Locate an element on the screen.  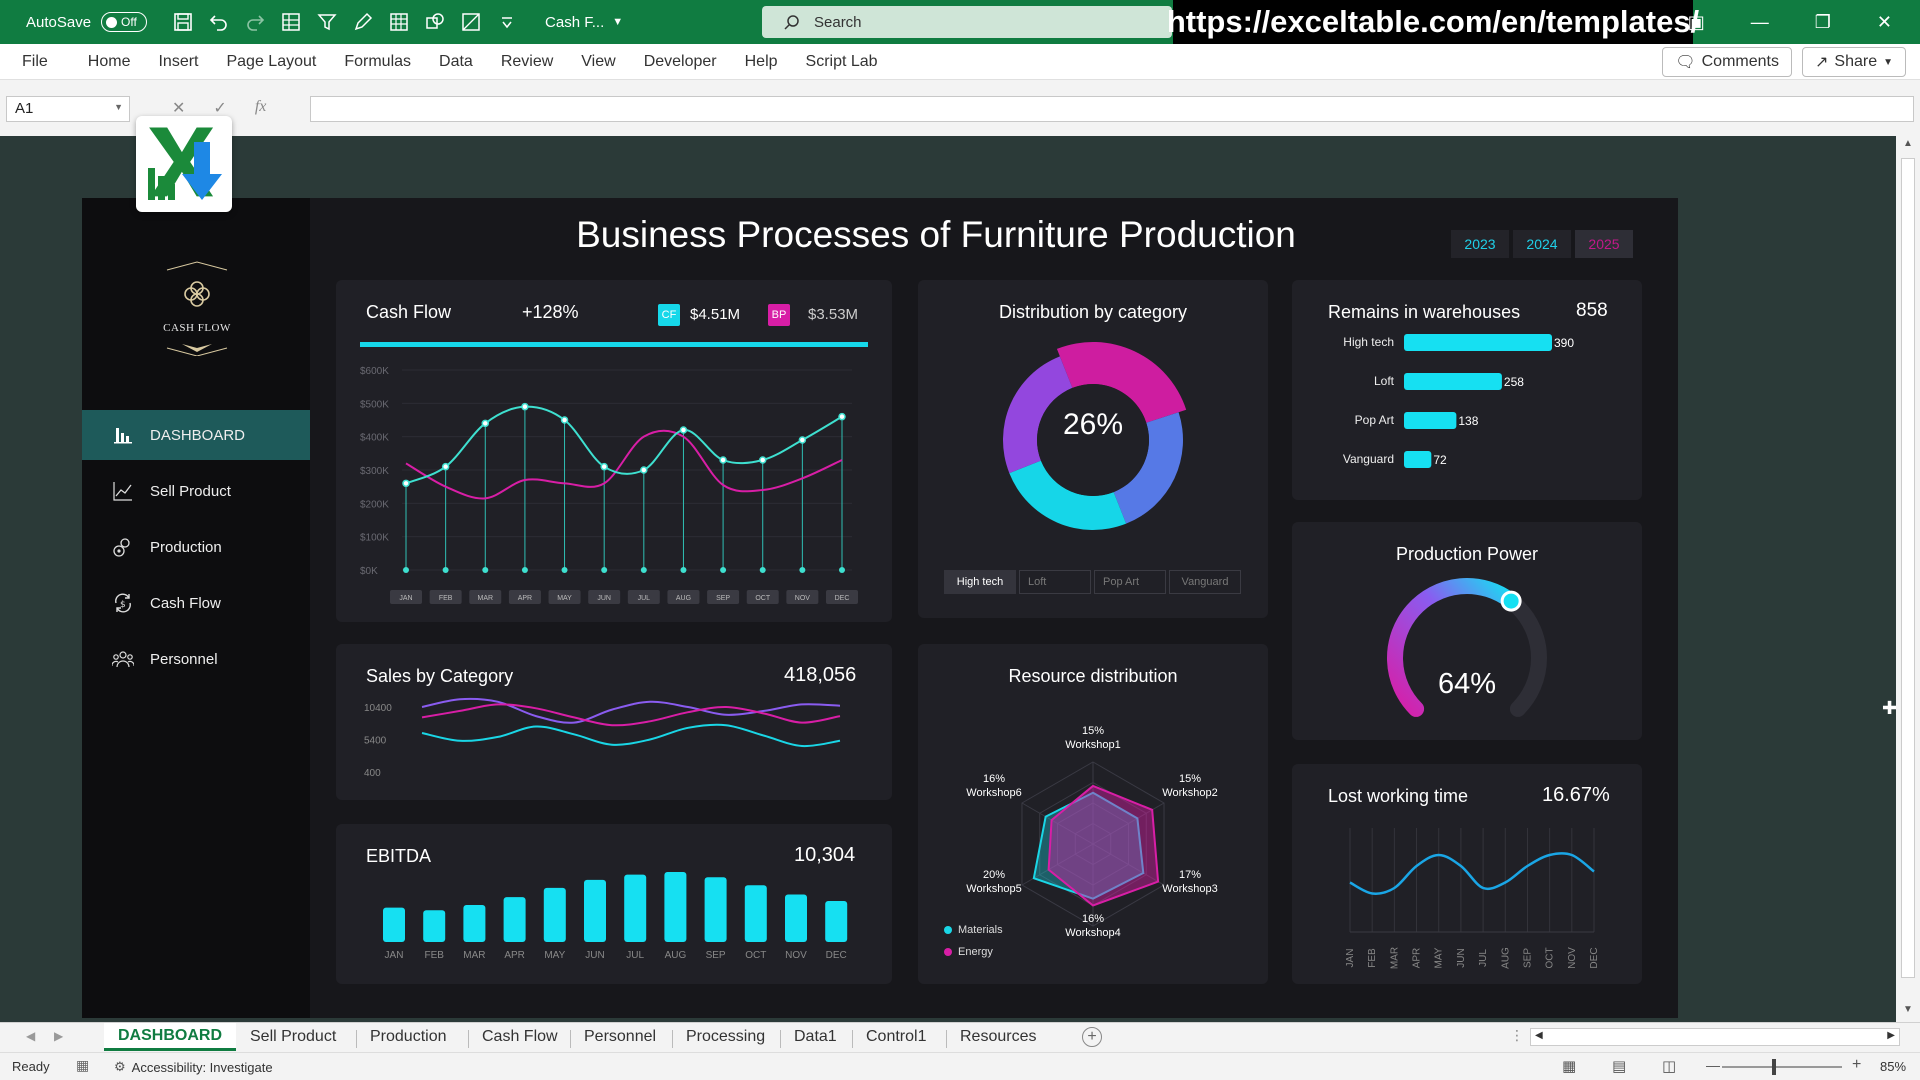
pen-icon is located at coordinates (363, 22).